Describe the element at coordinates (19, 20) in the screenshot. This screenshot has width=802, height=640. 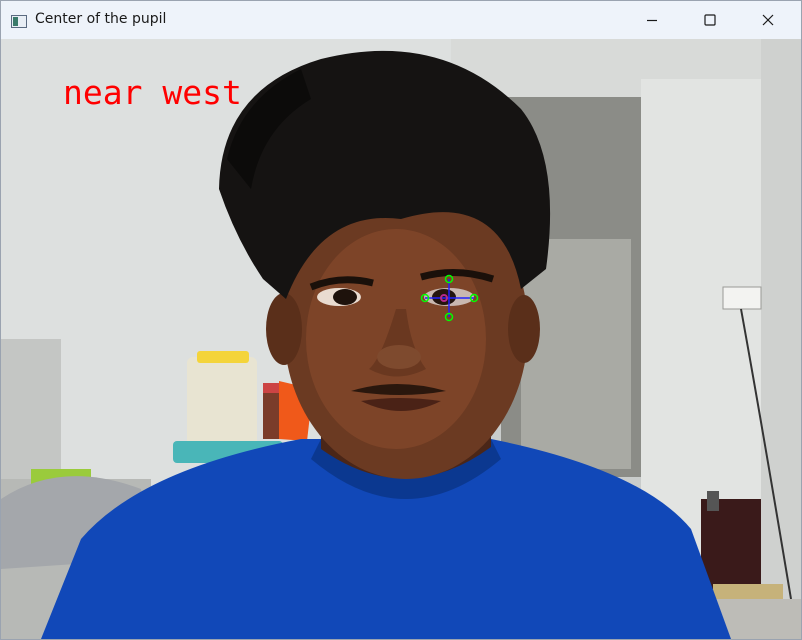
I see `app-icon` at that location.